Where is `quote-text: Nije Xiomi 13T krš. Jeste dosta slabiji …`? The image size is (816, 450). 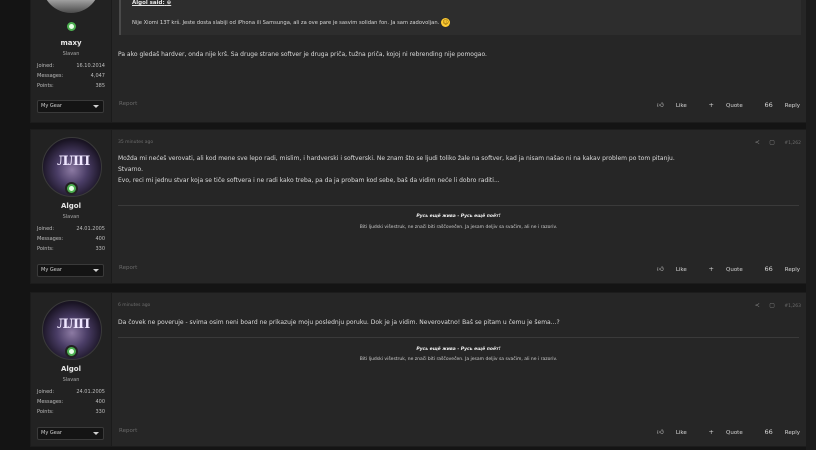
quote-text: Nije Xiomi 13T krš. Jeste dosta slabiji … is located at coordinates (291, 22).